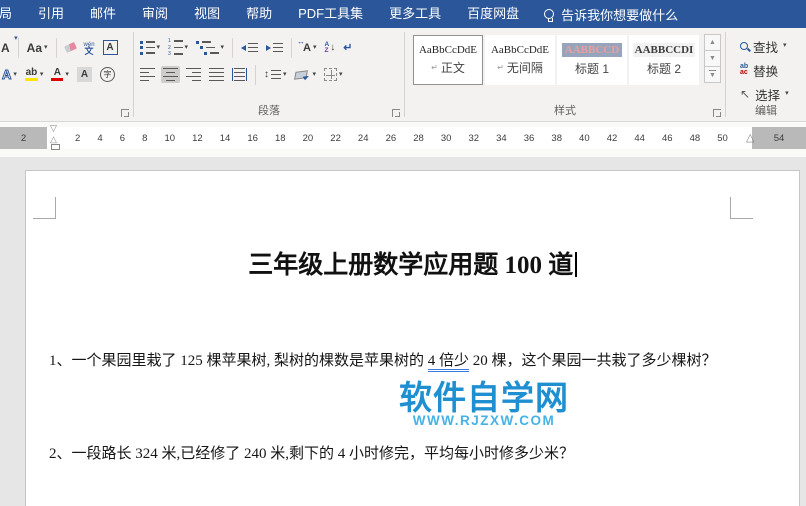 Image resolution: width=806 pixels, height=506 pixels. What do you see at coordinates (448, 60) in the screenshot?
I see `style-card-normal: AaBbCcDdE ↵ 正文` at bounding box center [448, 60].